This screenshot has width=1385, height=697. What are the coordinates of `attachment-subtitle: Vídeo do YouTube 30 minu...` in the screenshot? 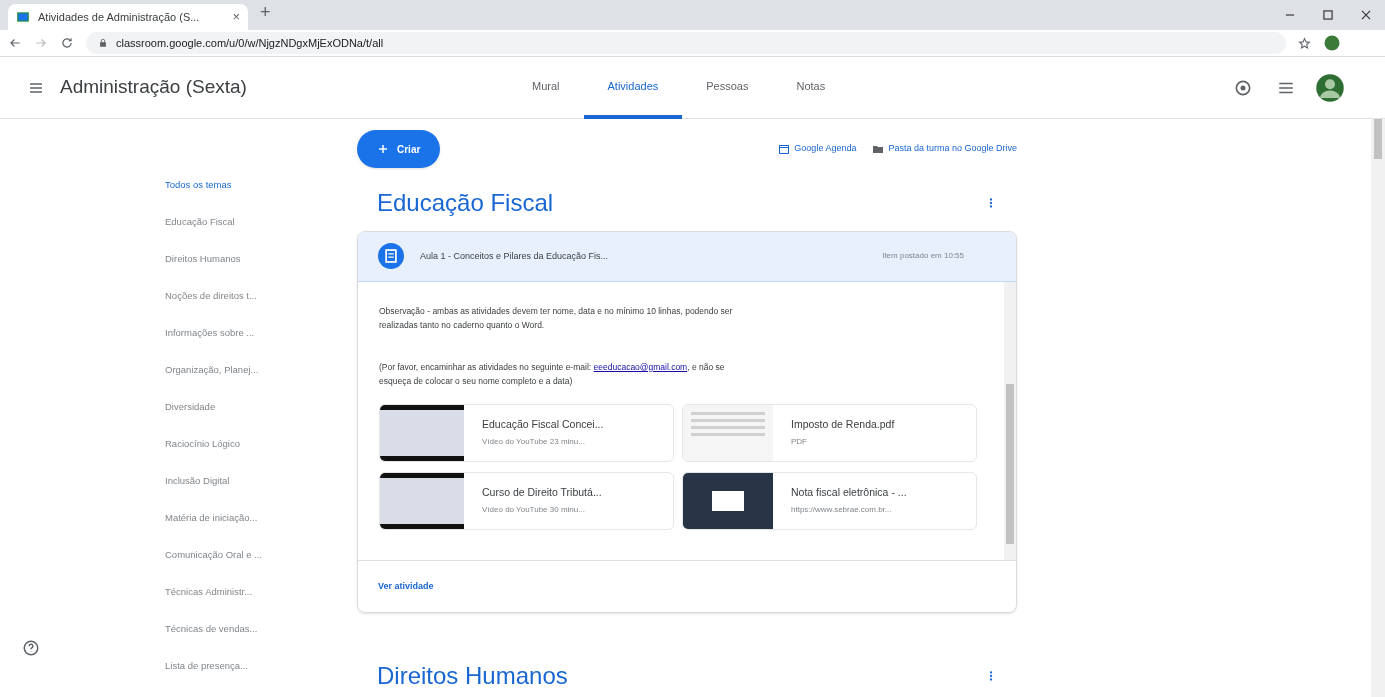 It's located at (534, 510).